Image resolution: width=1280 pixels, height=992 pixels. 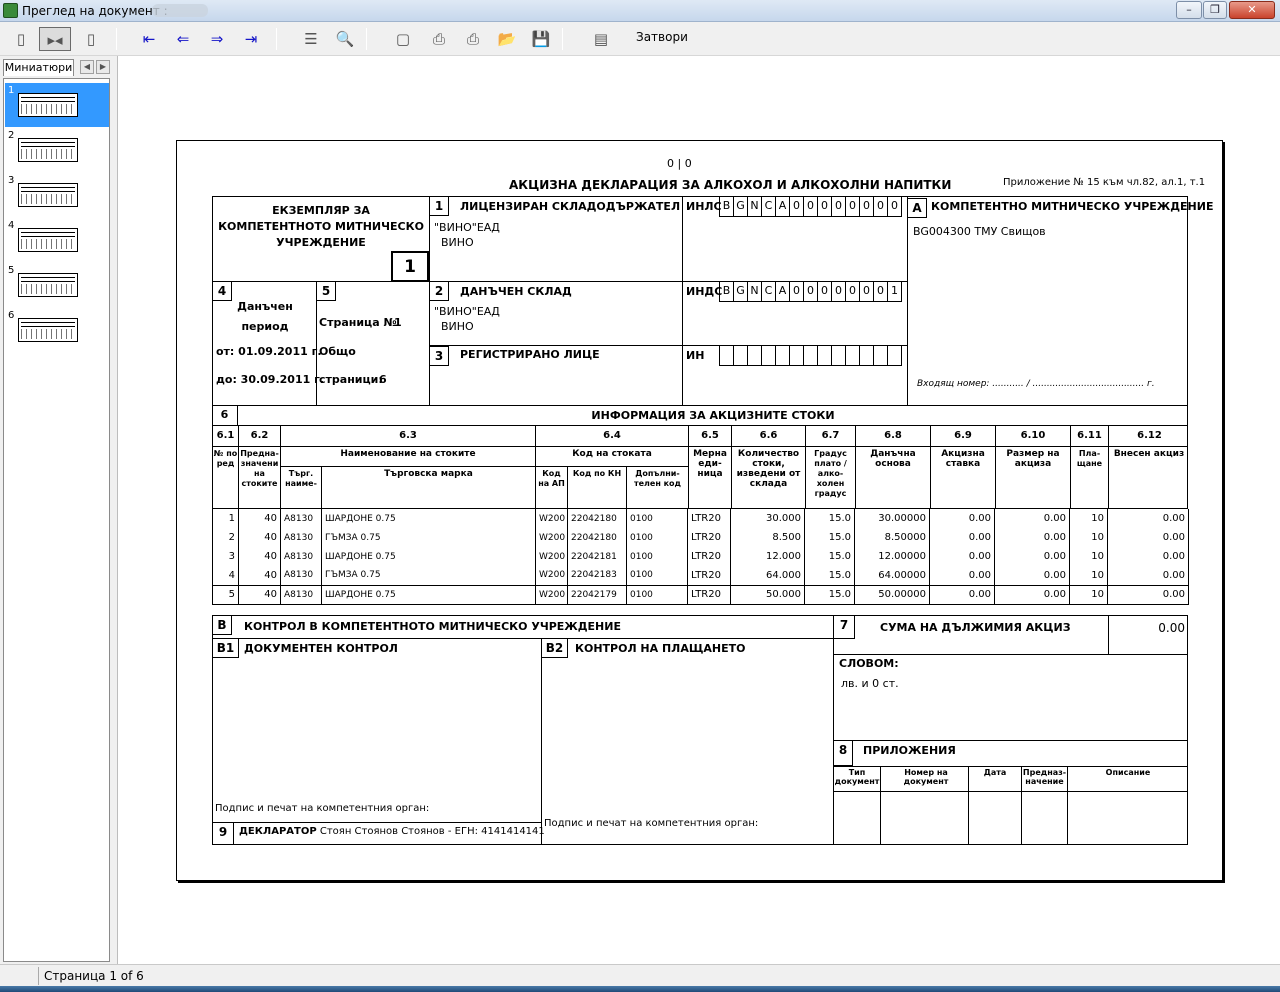 What do you see at coordinates (926, 777) in the screenshot?
I see `att-number-header: Номер на документ` at bounding box center [926, 777].